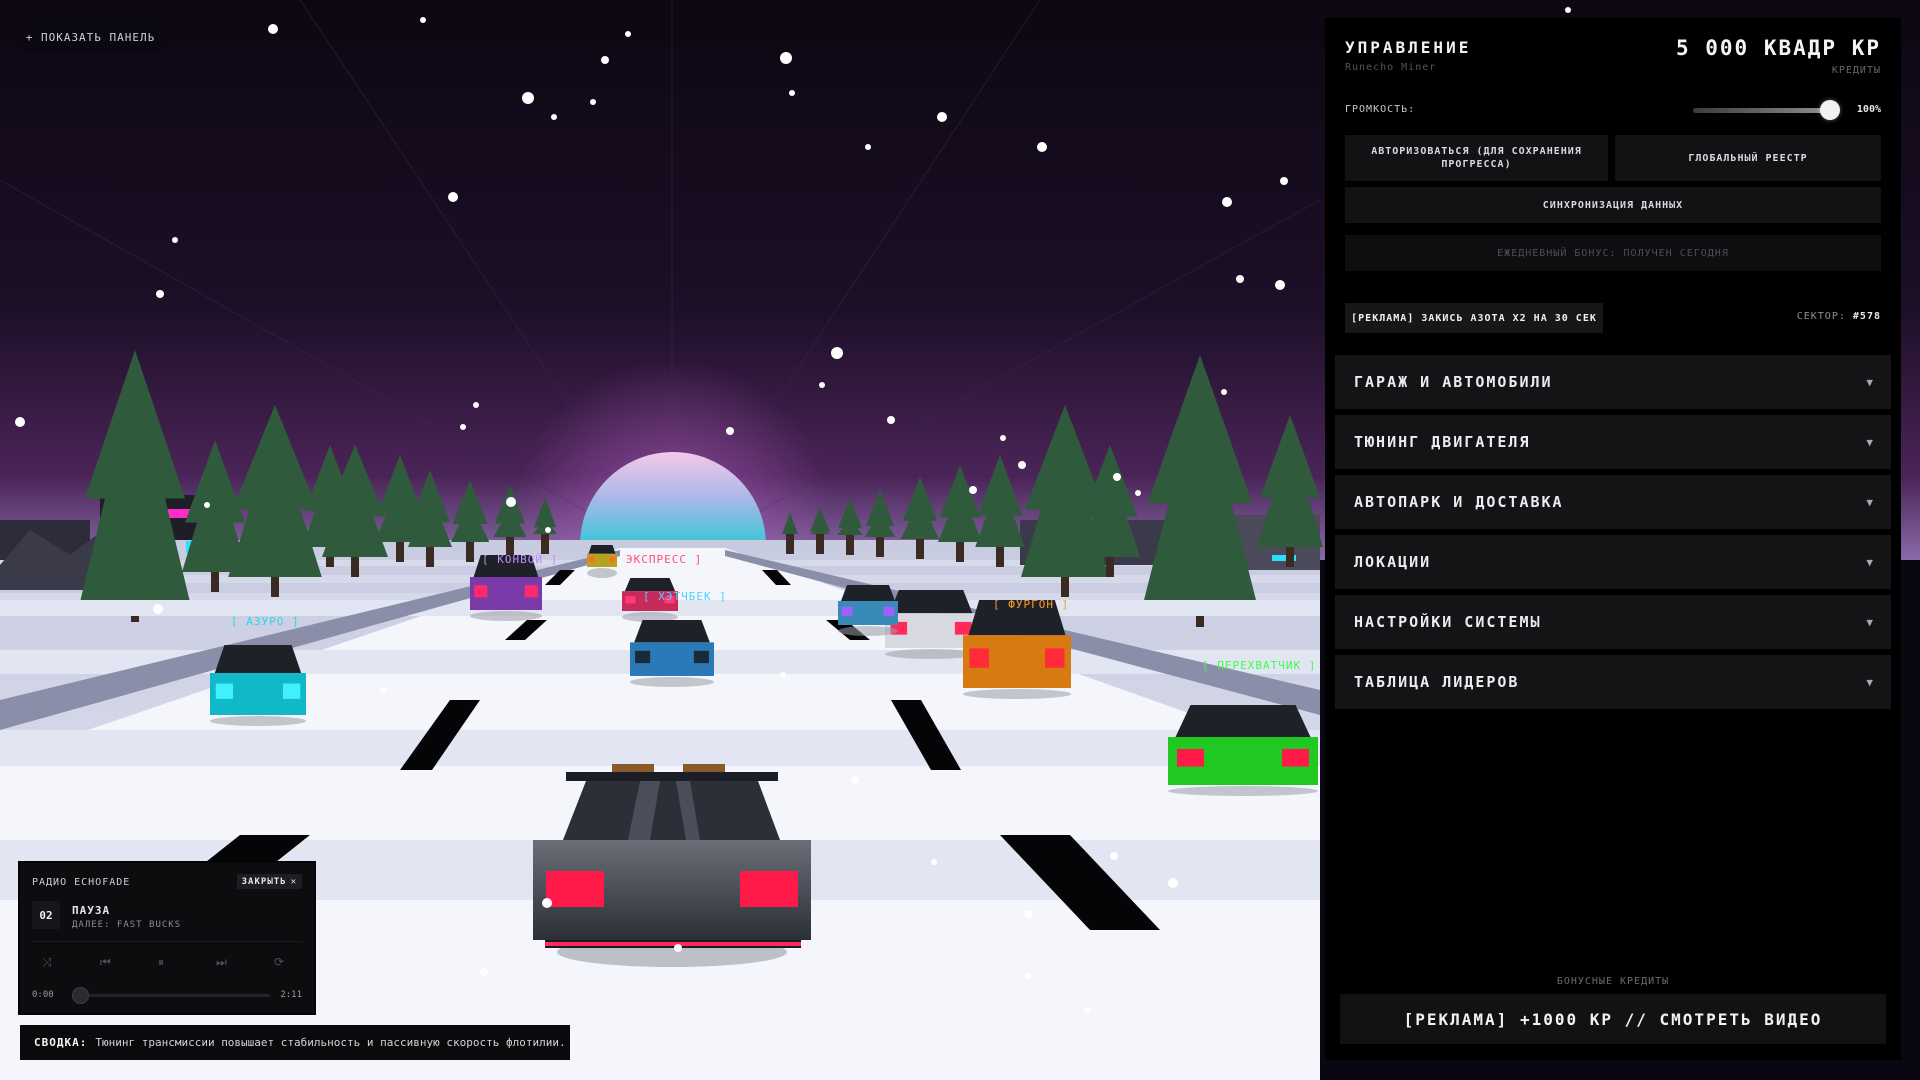 This screenshot has width=1920, height=1080. What do you see at coordinates (1613, 442) in the screenshot?
I see `section-engine-tuning: ТЮНИНГ ДВИГАТЕЛЯ ▼` at bounding box center [1613, 442].